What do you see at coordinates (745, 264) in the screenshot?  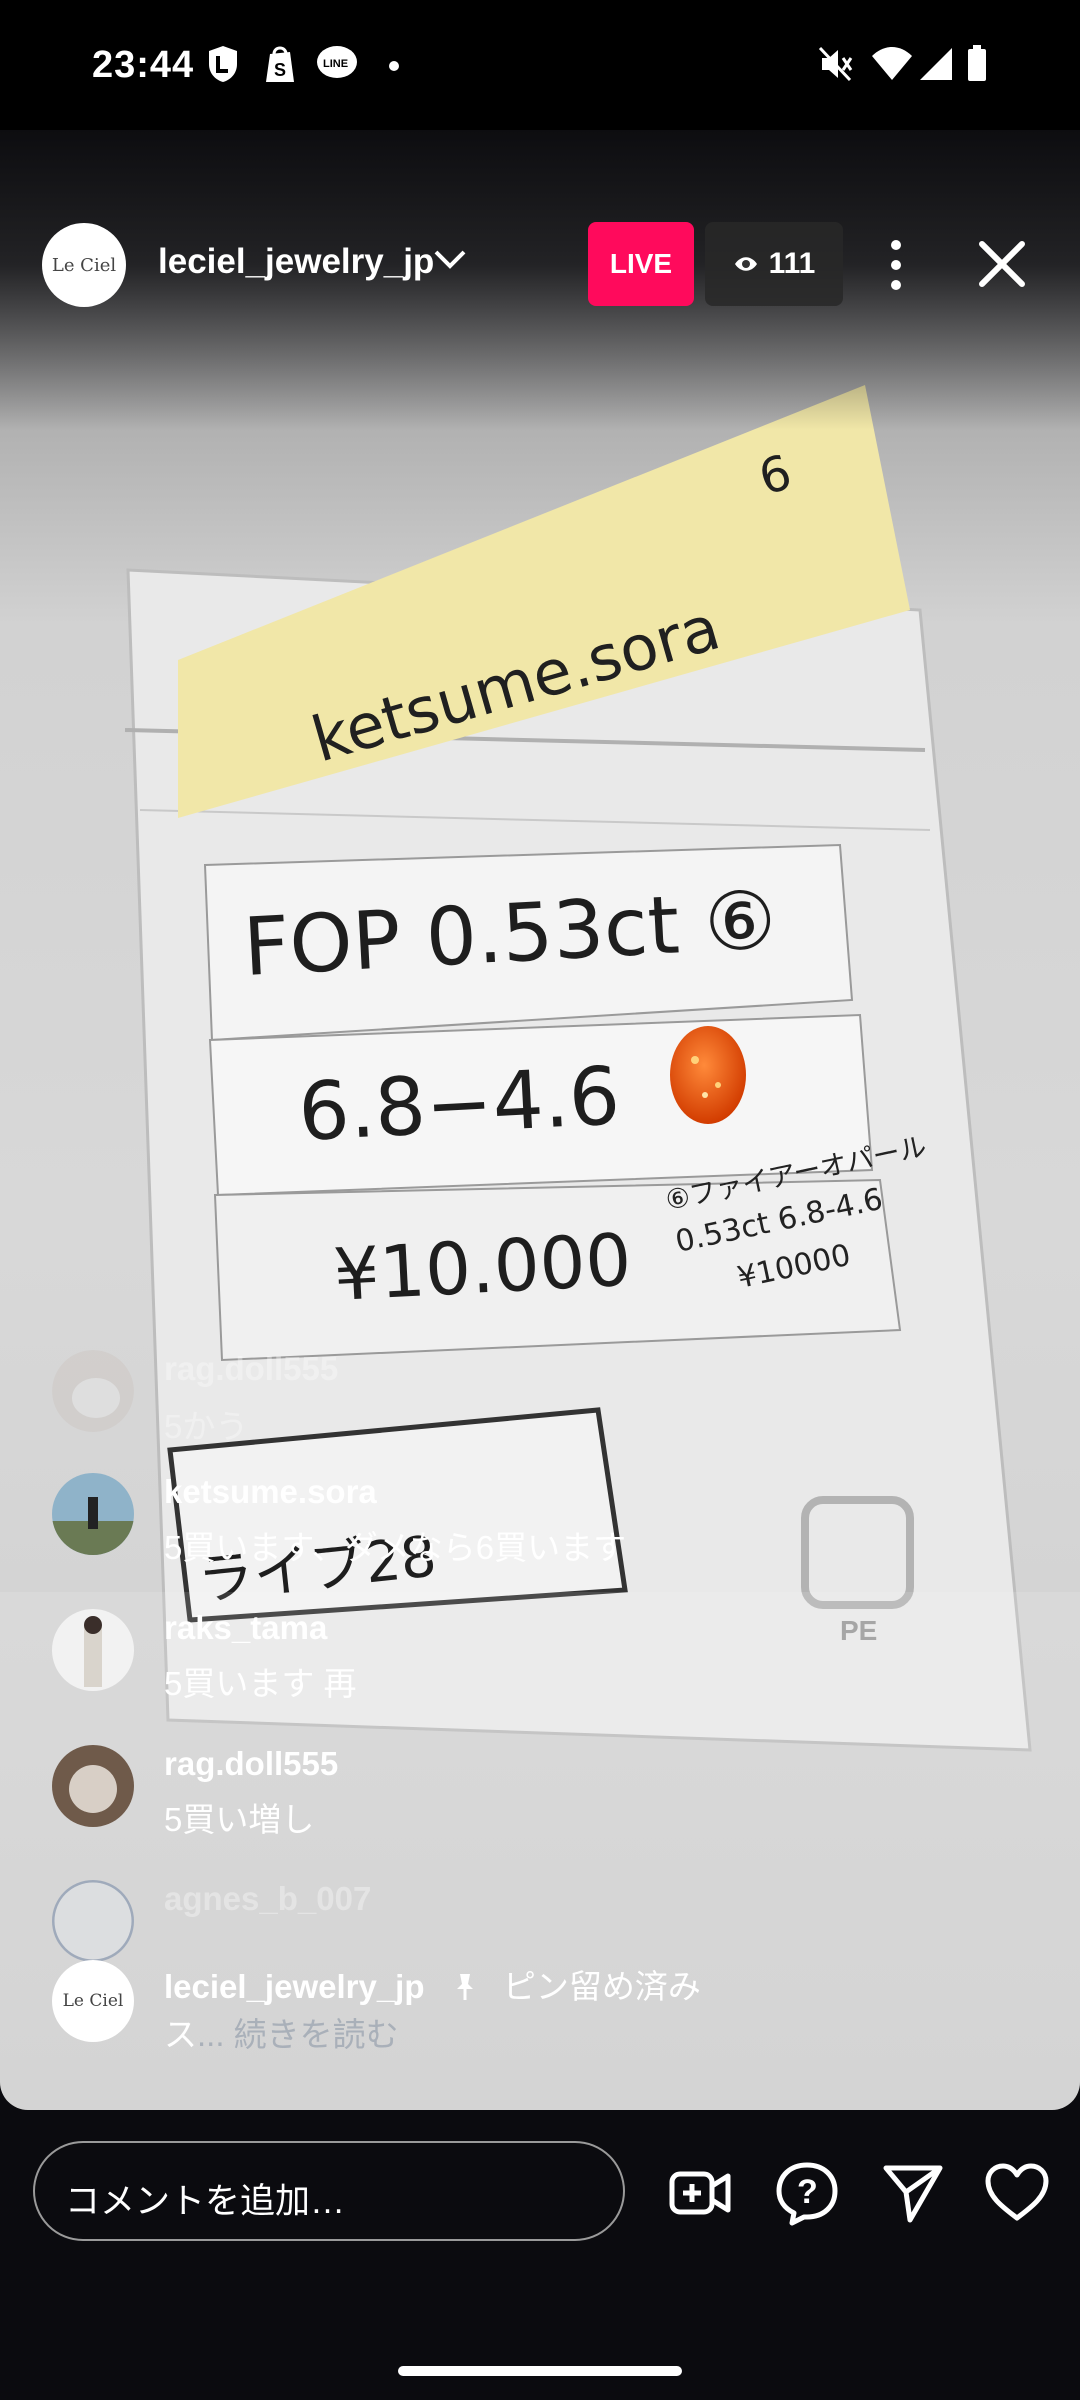 I see `eye-icon` at bounding box center [745, 264].